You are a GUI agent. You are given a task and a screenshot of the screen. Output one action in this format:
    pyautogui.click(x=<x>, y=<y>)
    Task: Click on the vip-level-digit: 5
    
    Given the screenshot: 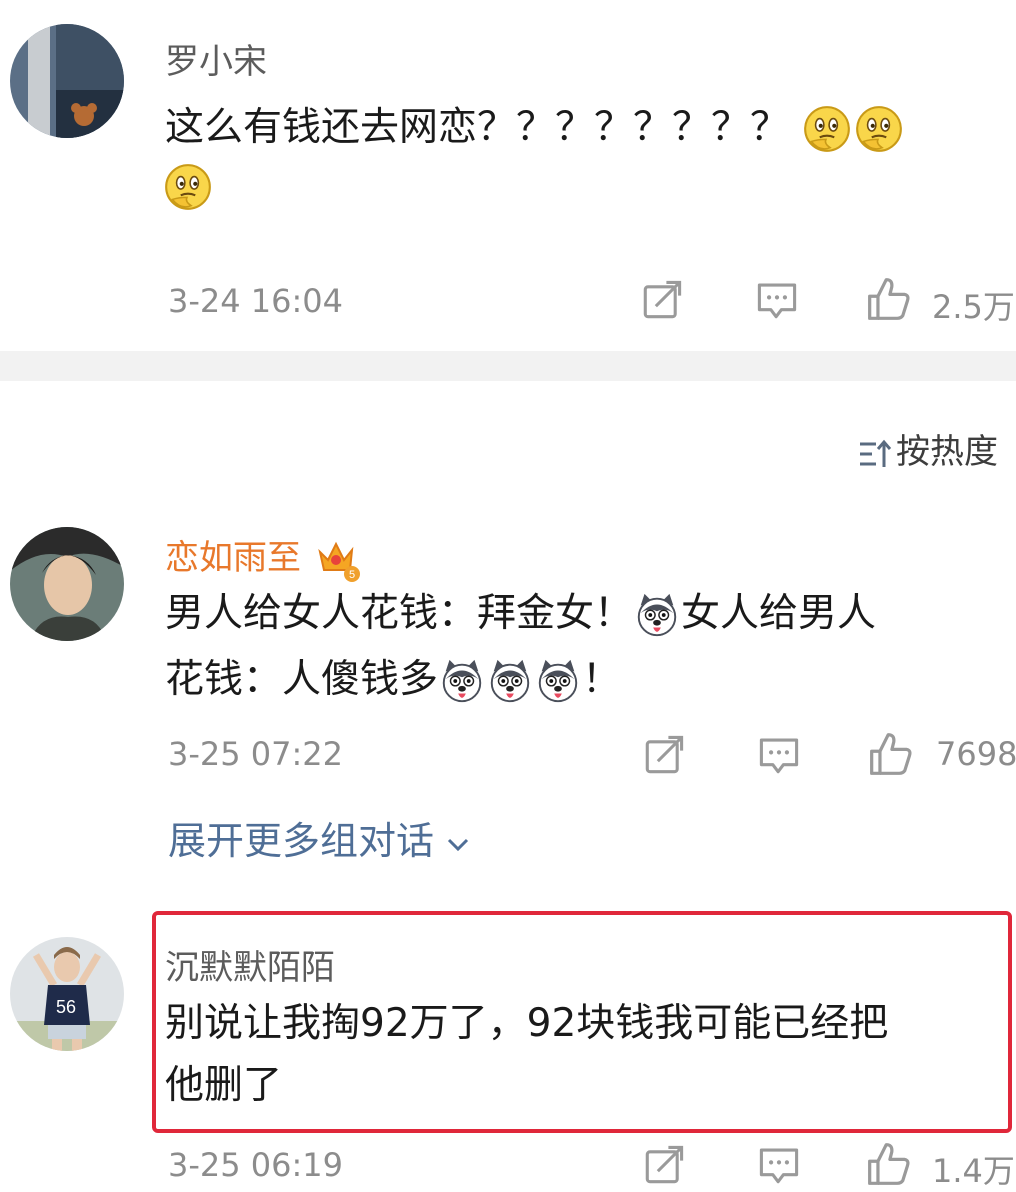 What is the action you would take?
    pyautogui.click(x=352, y=575)
    